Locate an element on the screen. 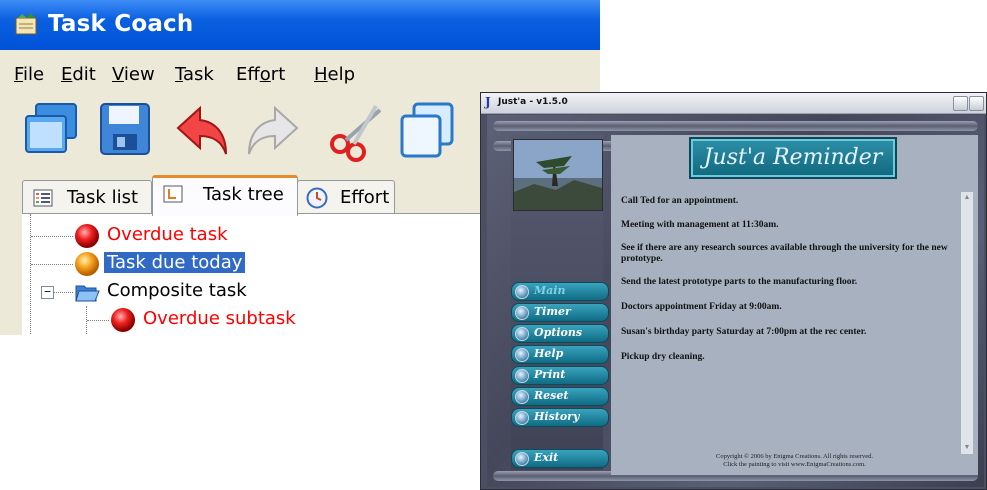  reminder-item: Doctors appointment Friday at 9:00am. is located at coordinates (790, 307).